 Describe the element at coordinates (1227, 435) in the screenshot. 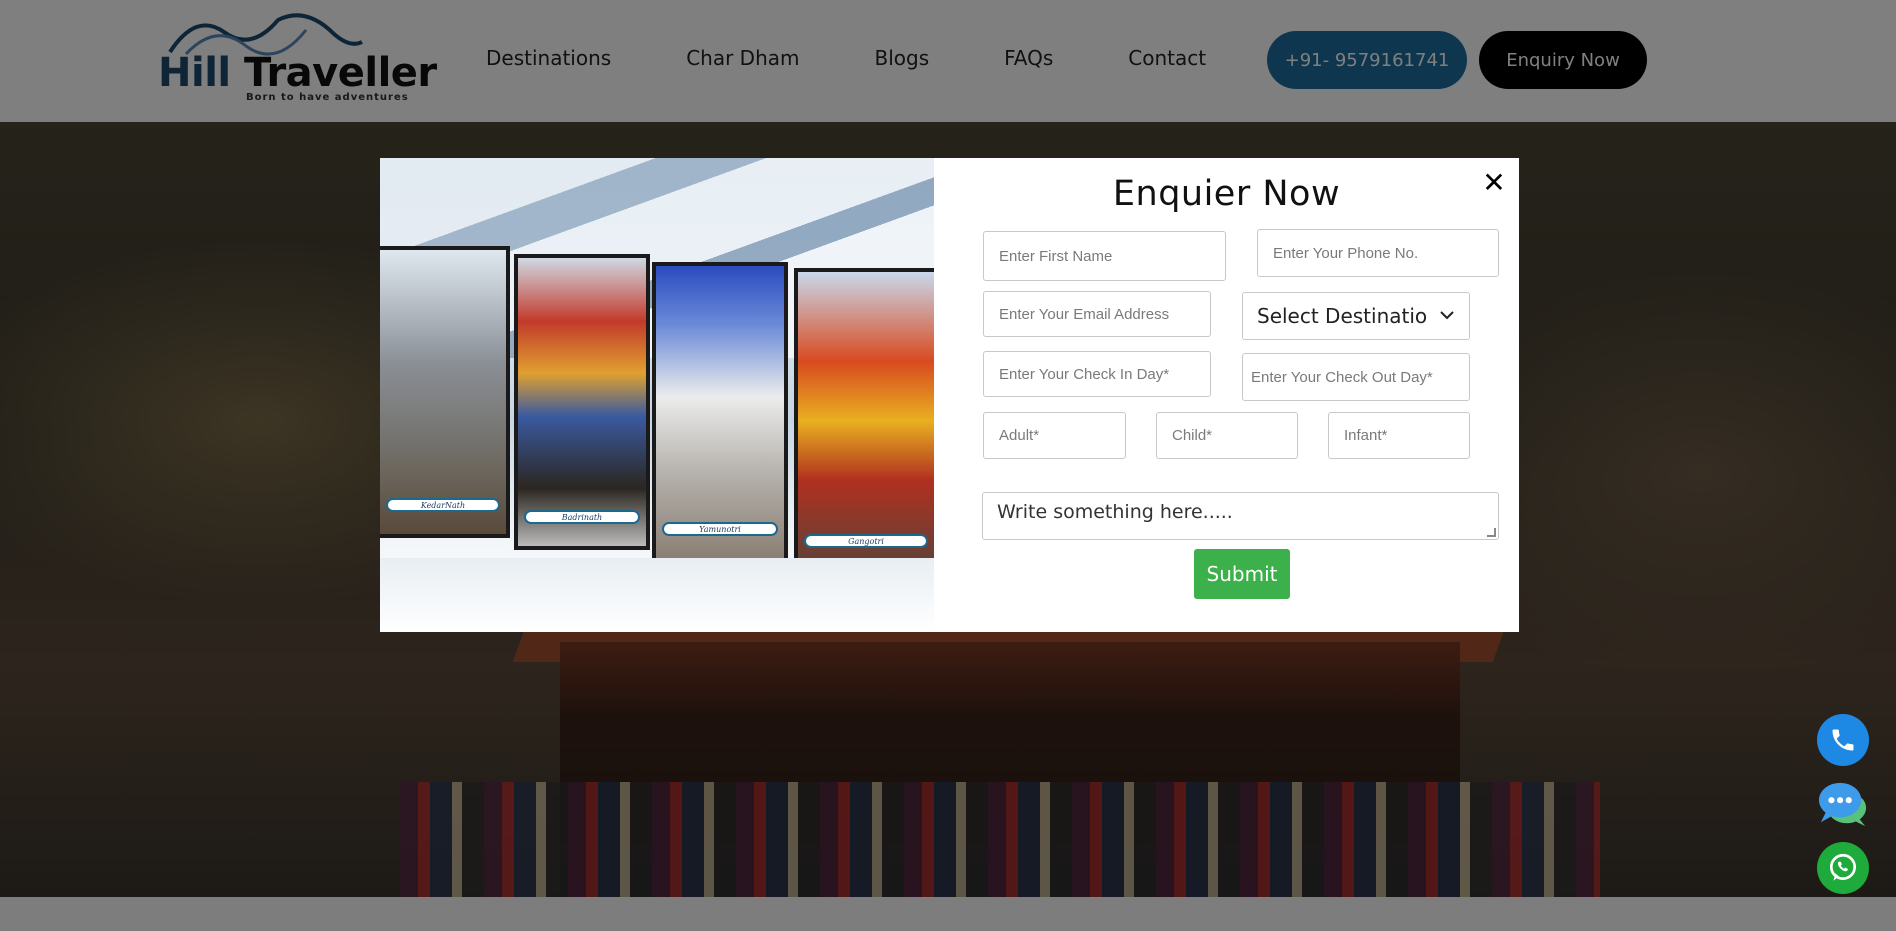

I see `child-input: Child*` at that location.